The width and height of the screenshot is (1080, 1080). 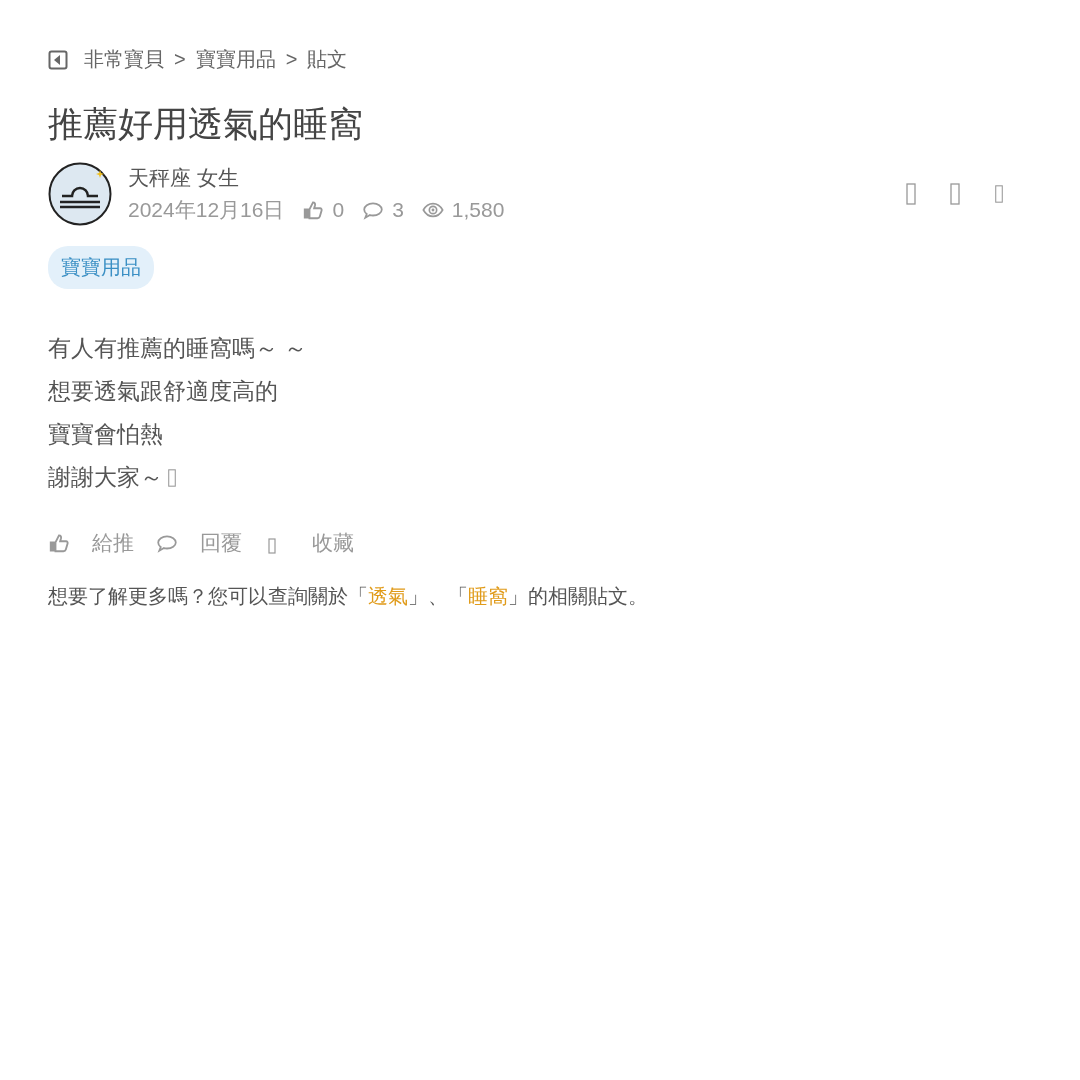 I want to click on like-button: 給推, so click(x=113, y=543).